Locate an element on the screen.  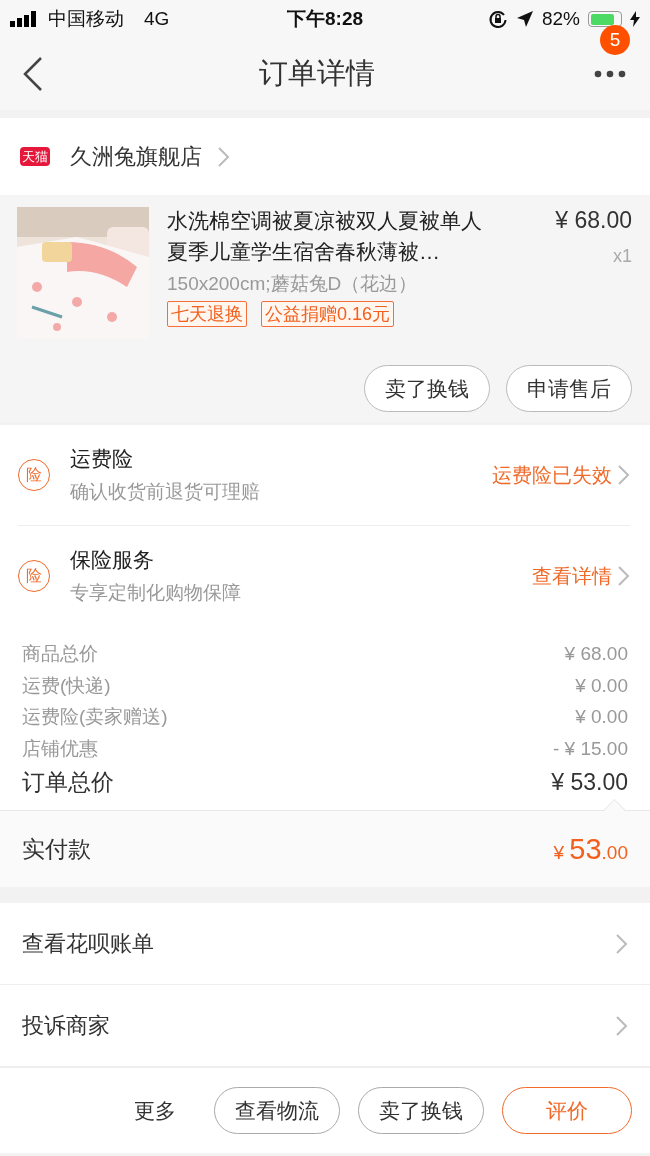
clock-time: 下午8:28 is located at coordinates (325, 19).